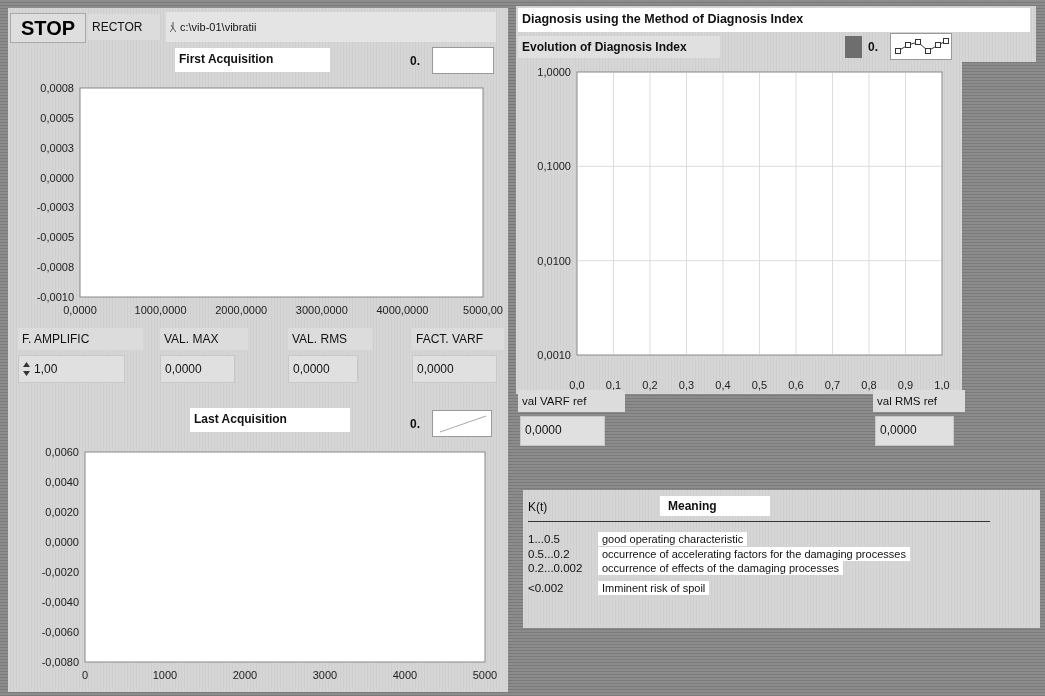  What do you see at coordinates (165, 675) in the screenshot?
I see `axis-tick-label: 1000` at bounding box center [165, 675].